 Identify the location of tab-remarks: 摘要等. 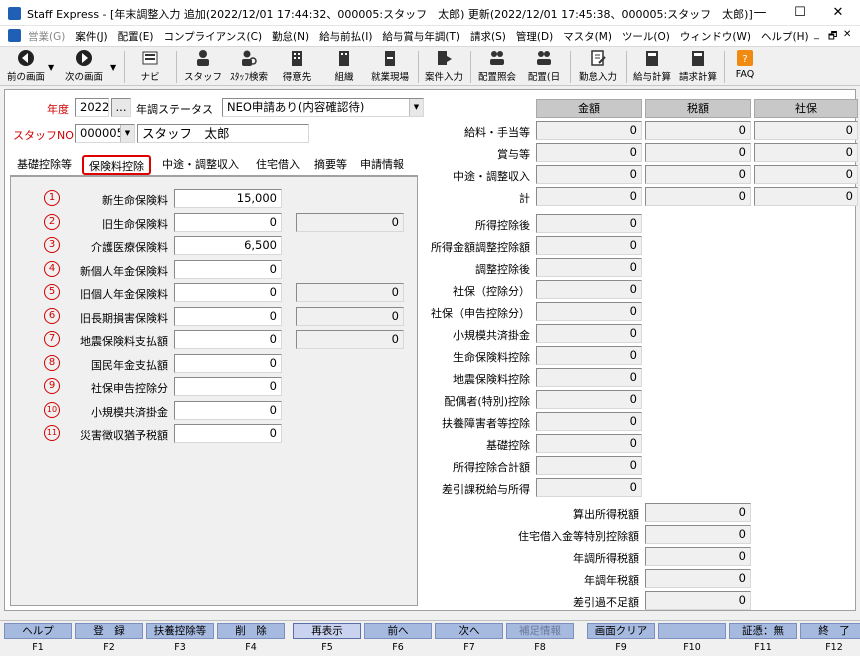
(330, 165).